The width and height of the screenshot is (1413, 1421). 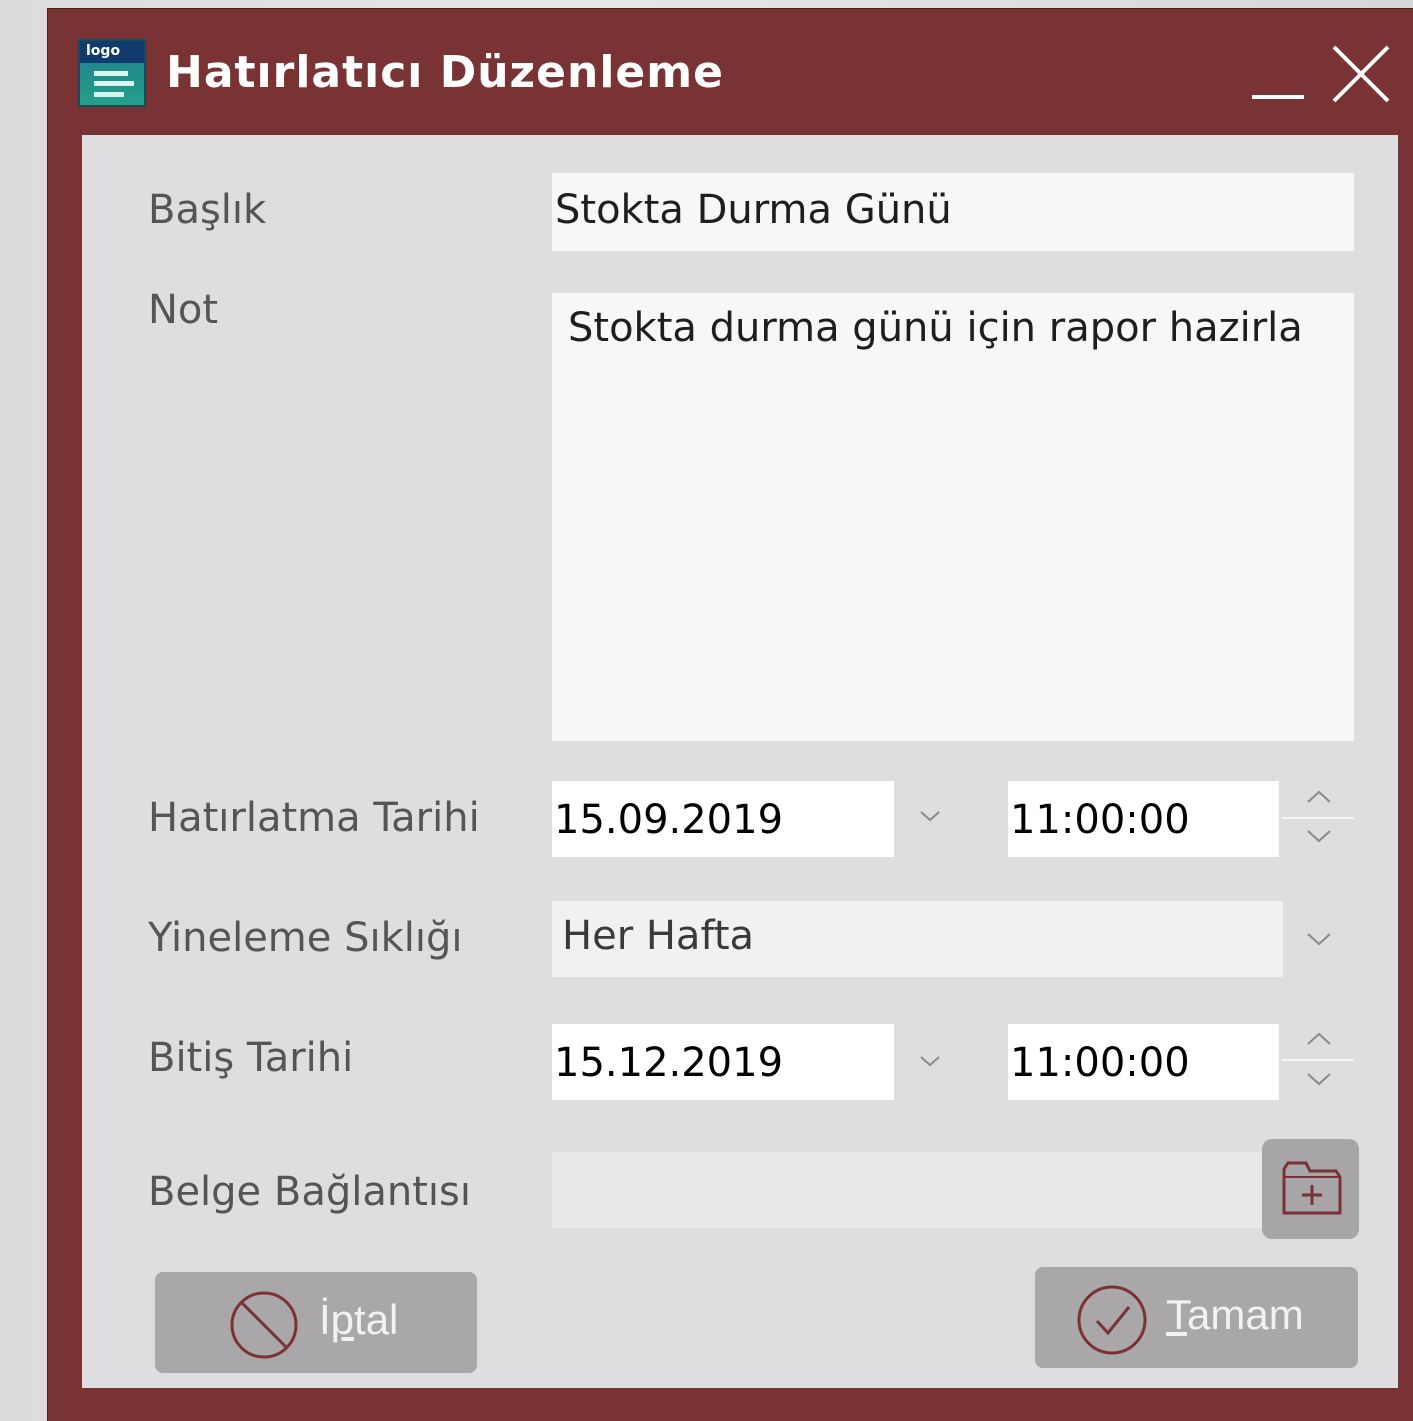 What do you see at coordinates (1143, 819) in the screenshot?
I see `reminder-time-input: 11:00:00` at bounding box center [1143, 819].